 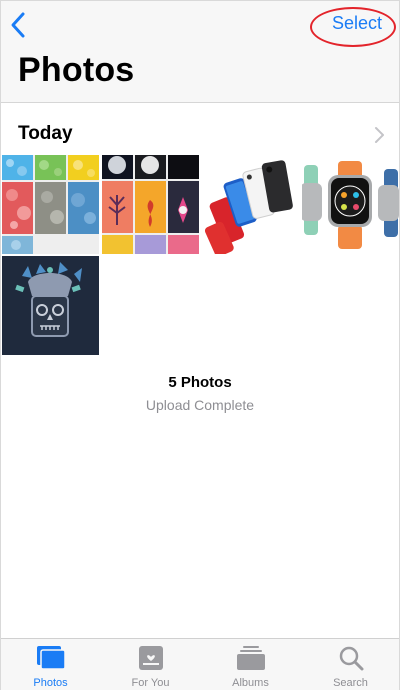 I want to click on upload-status: Upload Complete, so click(x=200, y=405).